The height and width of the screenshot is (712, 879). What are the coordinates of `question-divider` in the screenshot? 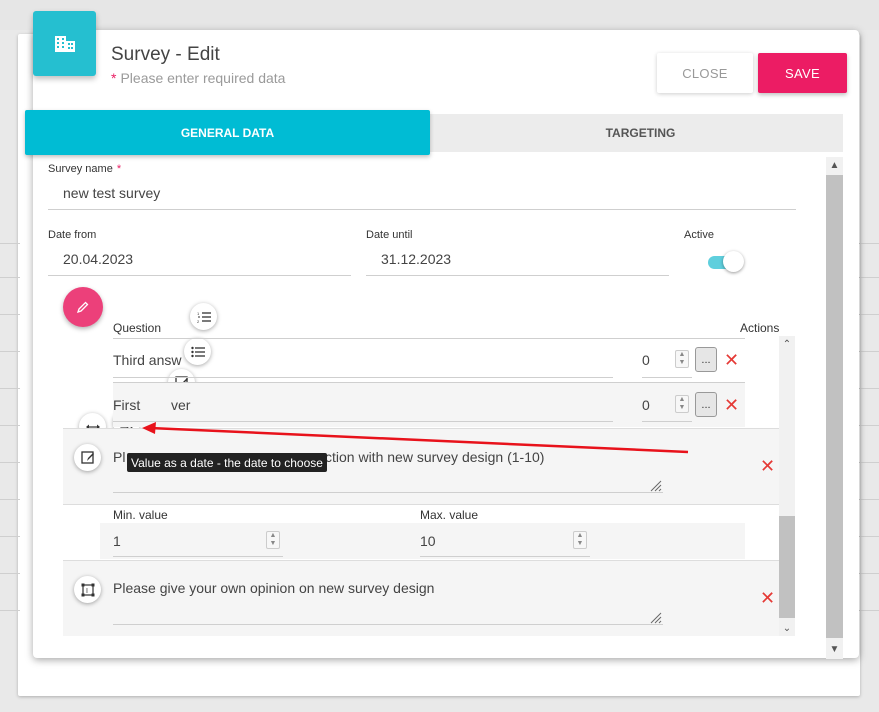 It's located at (421, 504).